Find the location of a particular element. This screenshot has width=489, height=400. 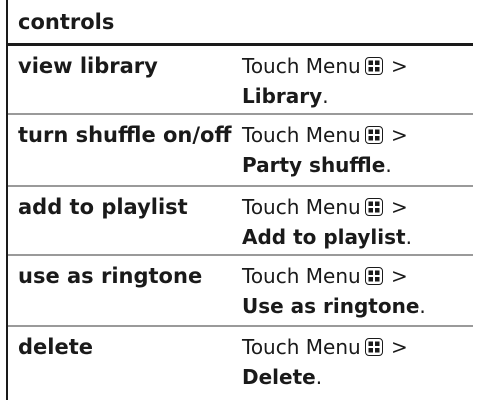

row-term: use as ringtone is located at coordinates (110, 276).